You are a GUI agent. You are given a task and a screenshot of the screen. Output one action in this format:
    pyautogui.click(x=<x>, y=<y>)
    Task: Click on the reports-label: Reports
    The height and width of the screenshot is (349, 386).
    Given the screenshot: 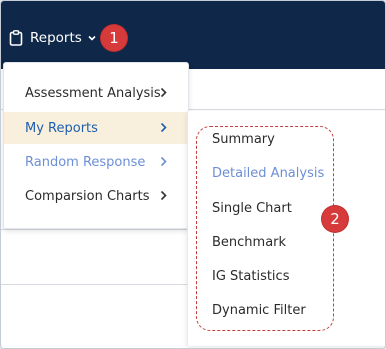 What is the action you would take?
    pyautogui.click(x=56, y=38)
    